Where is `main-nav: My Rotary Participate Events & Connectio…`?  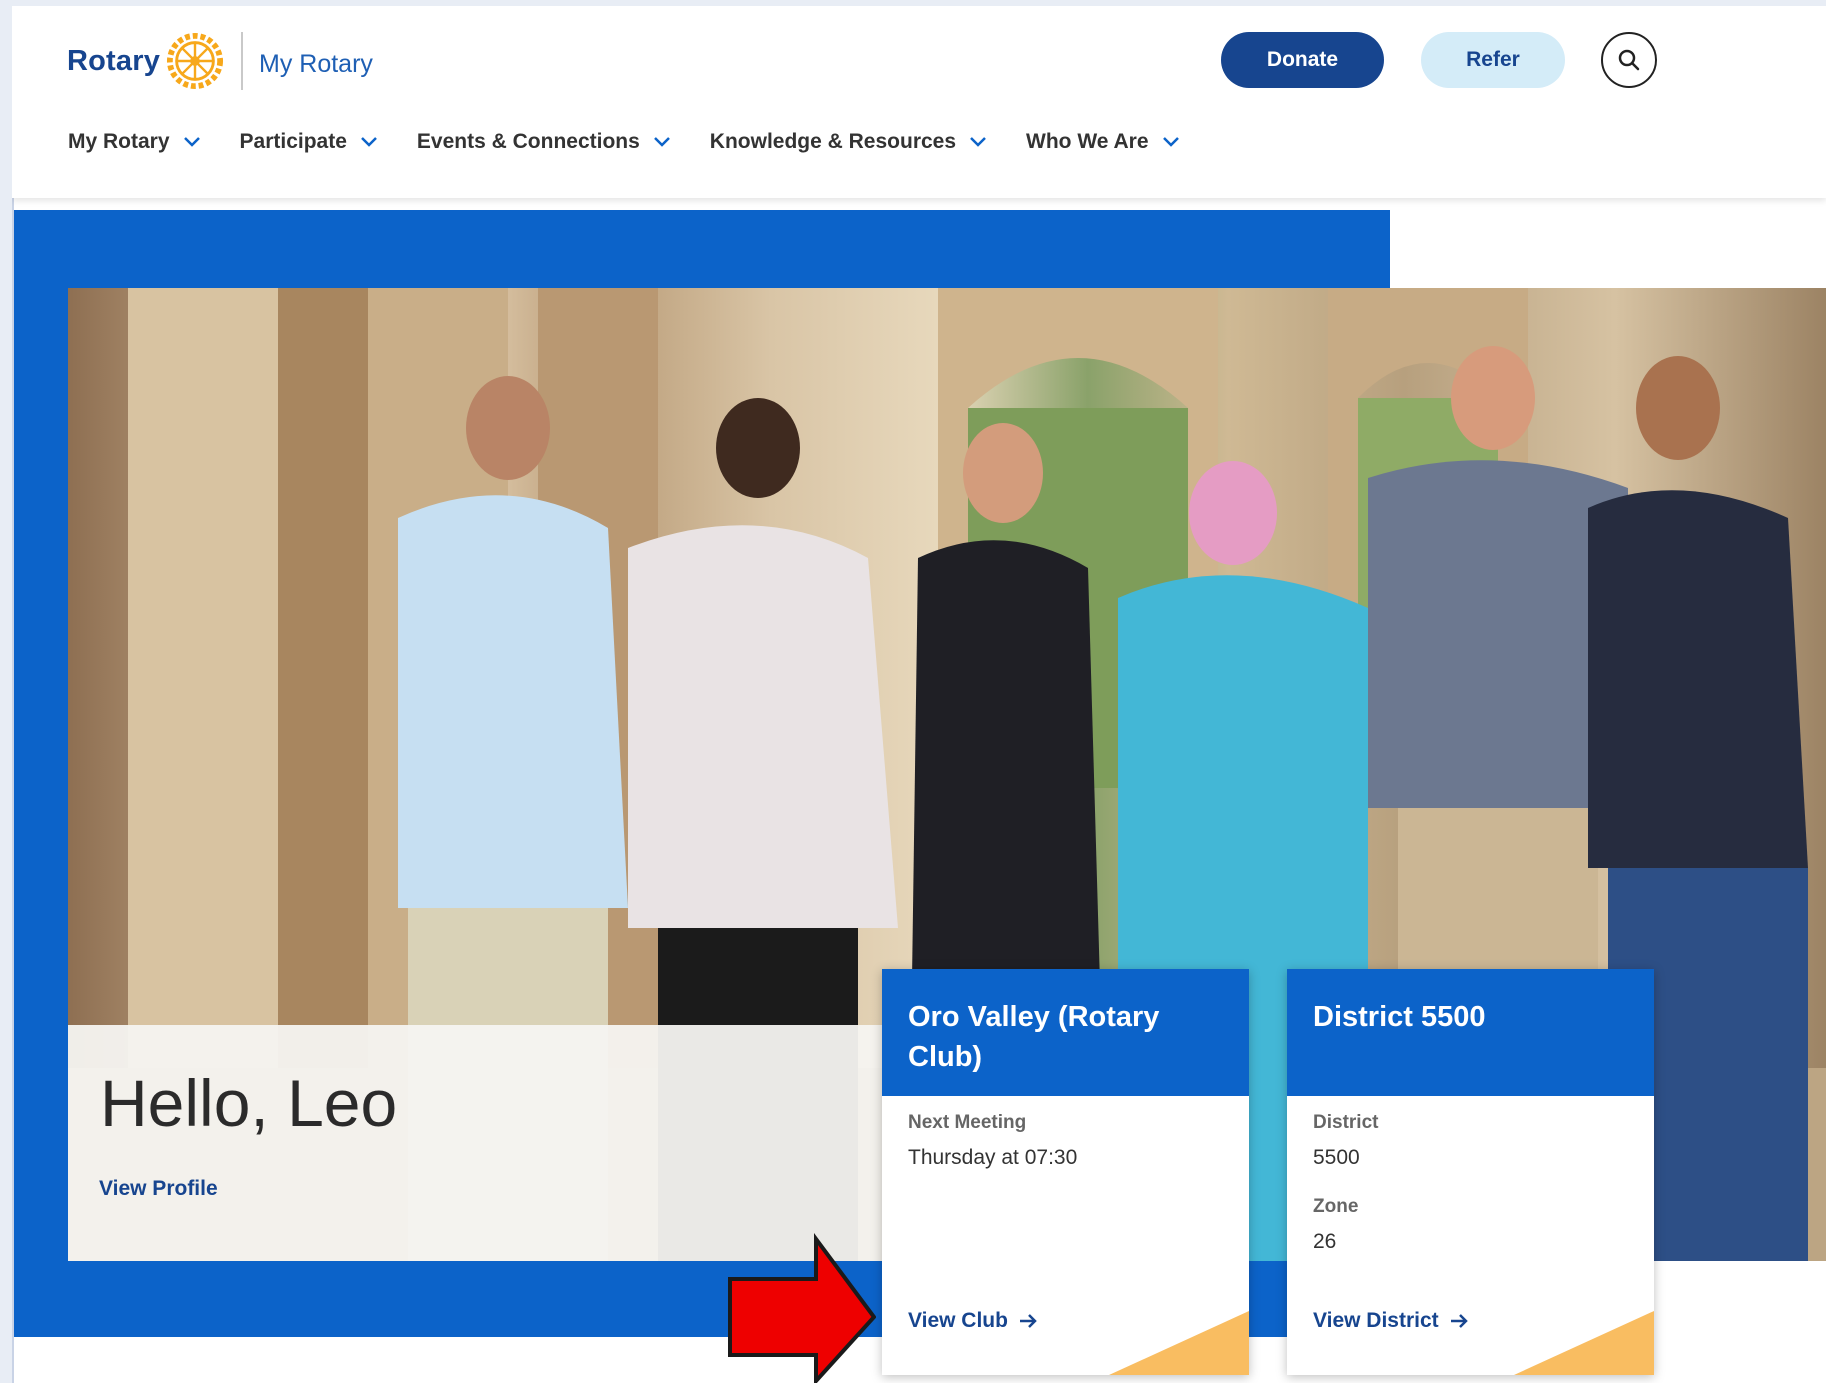
main-nav: My Rotary Participate Events & Connectio… is located at coordinates (643, 142).